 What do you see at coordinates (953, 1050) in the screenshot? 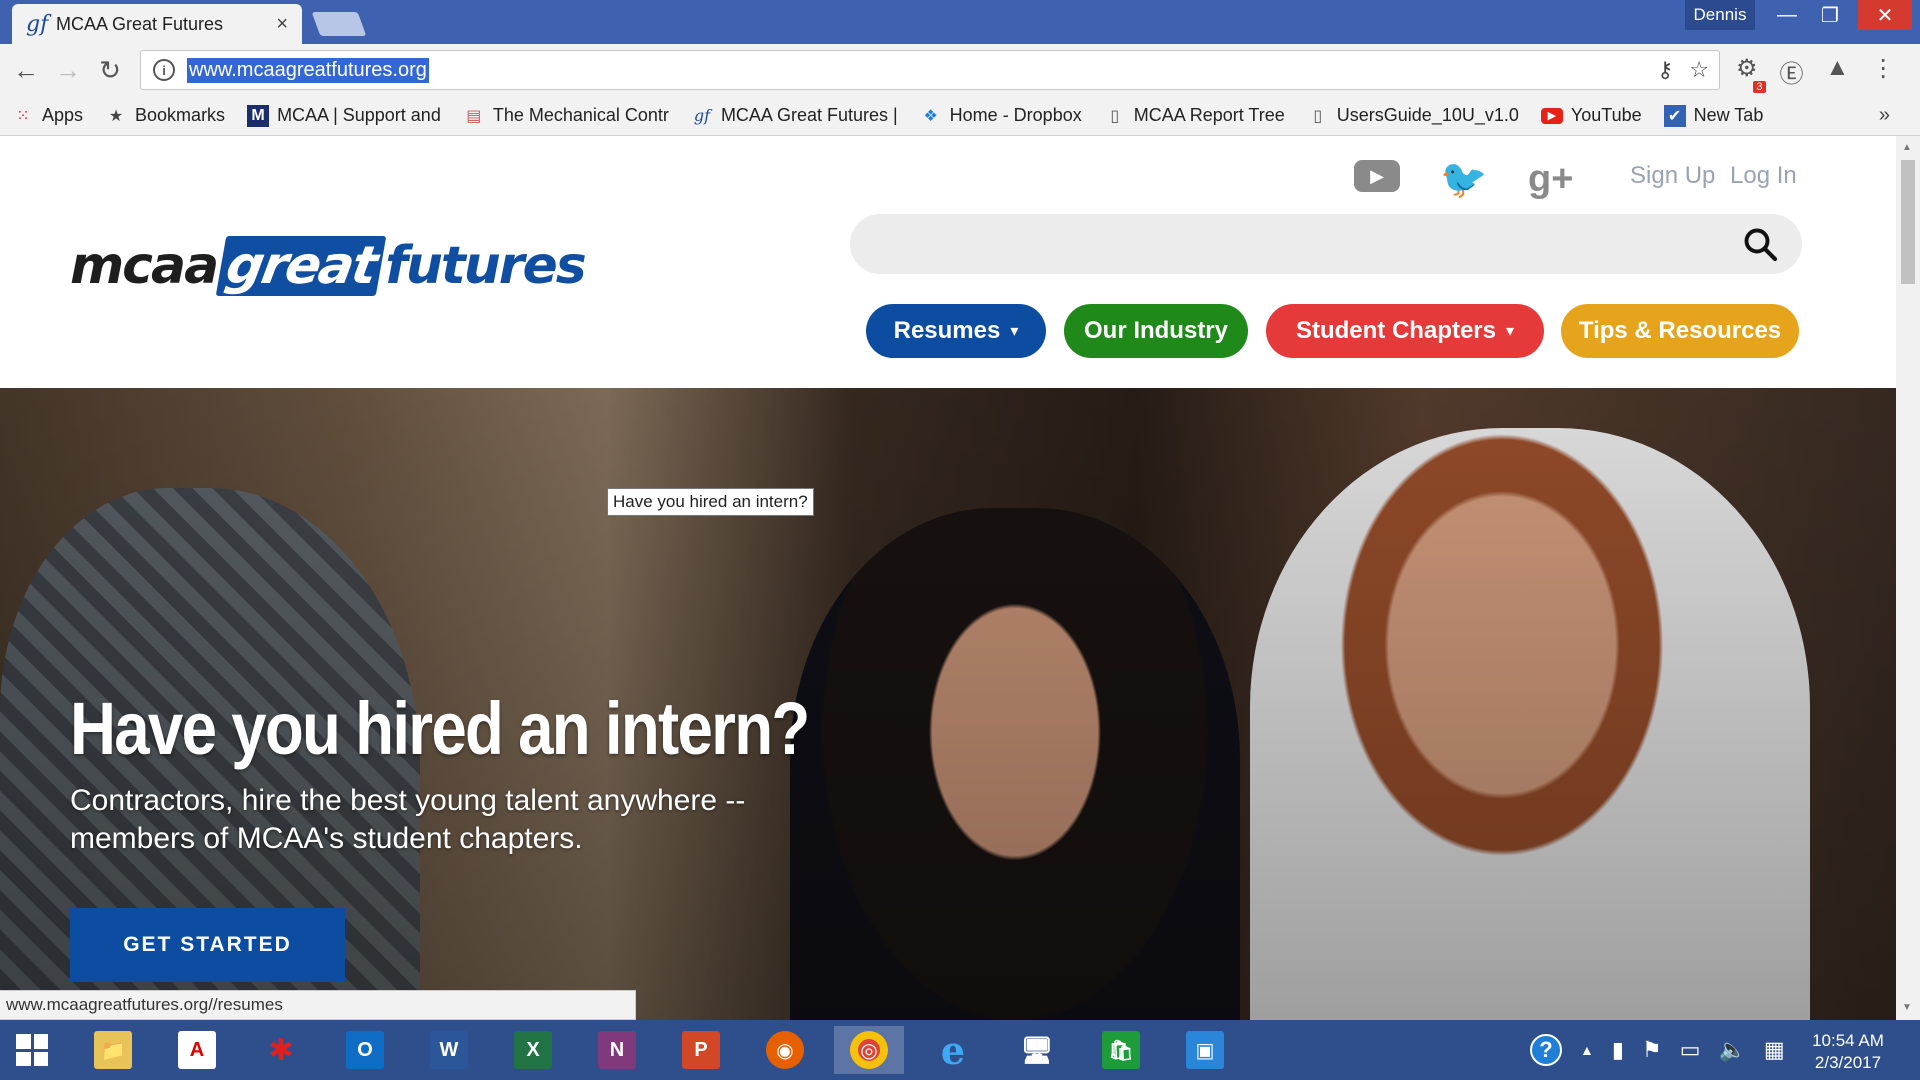
I see `taskbar-internet-explorer: e` at bounding box center [953, 1050].